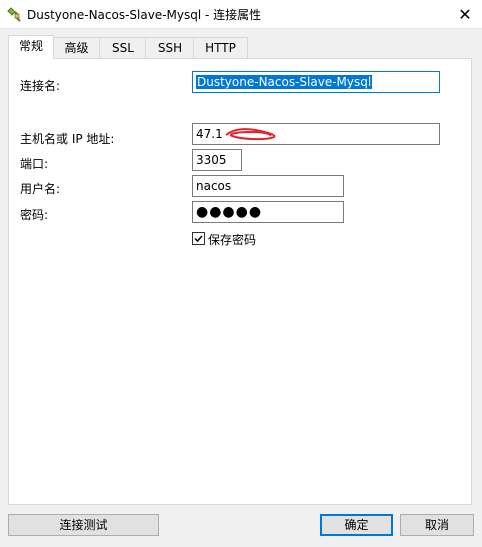  I want to click on tab-advanced: 高级, so click(76, 47).